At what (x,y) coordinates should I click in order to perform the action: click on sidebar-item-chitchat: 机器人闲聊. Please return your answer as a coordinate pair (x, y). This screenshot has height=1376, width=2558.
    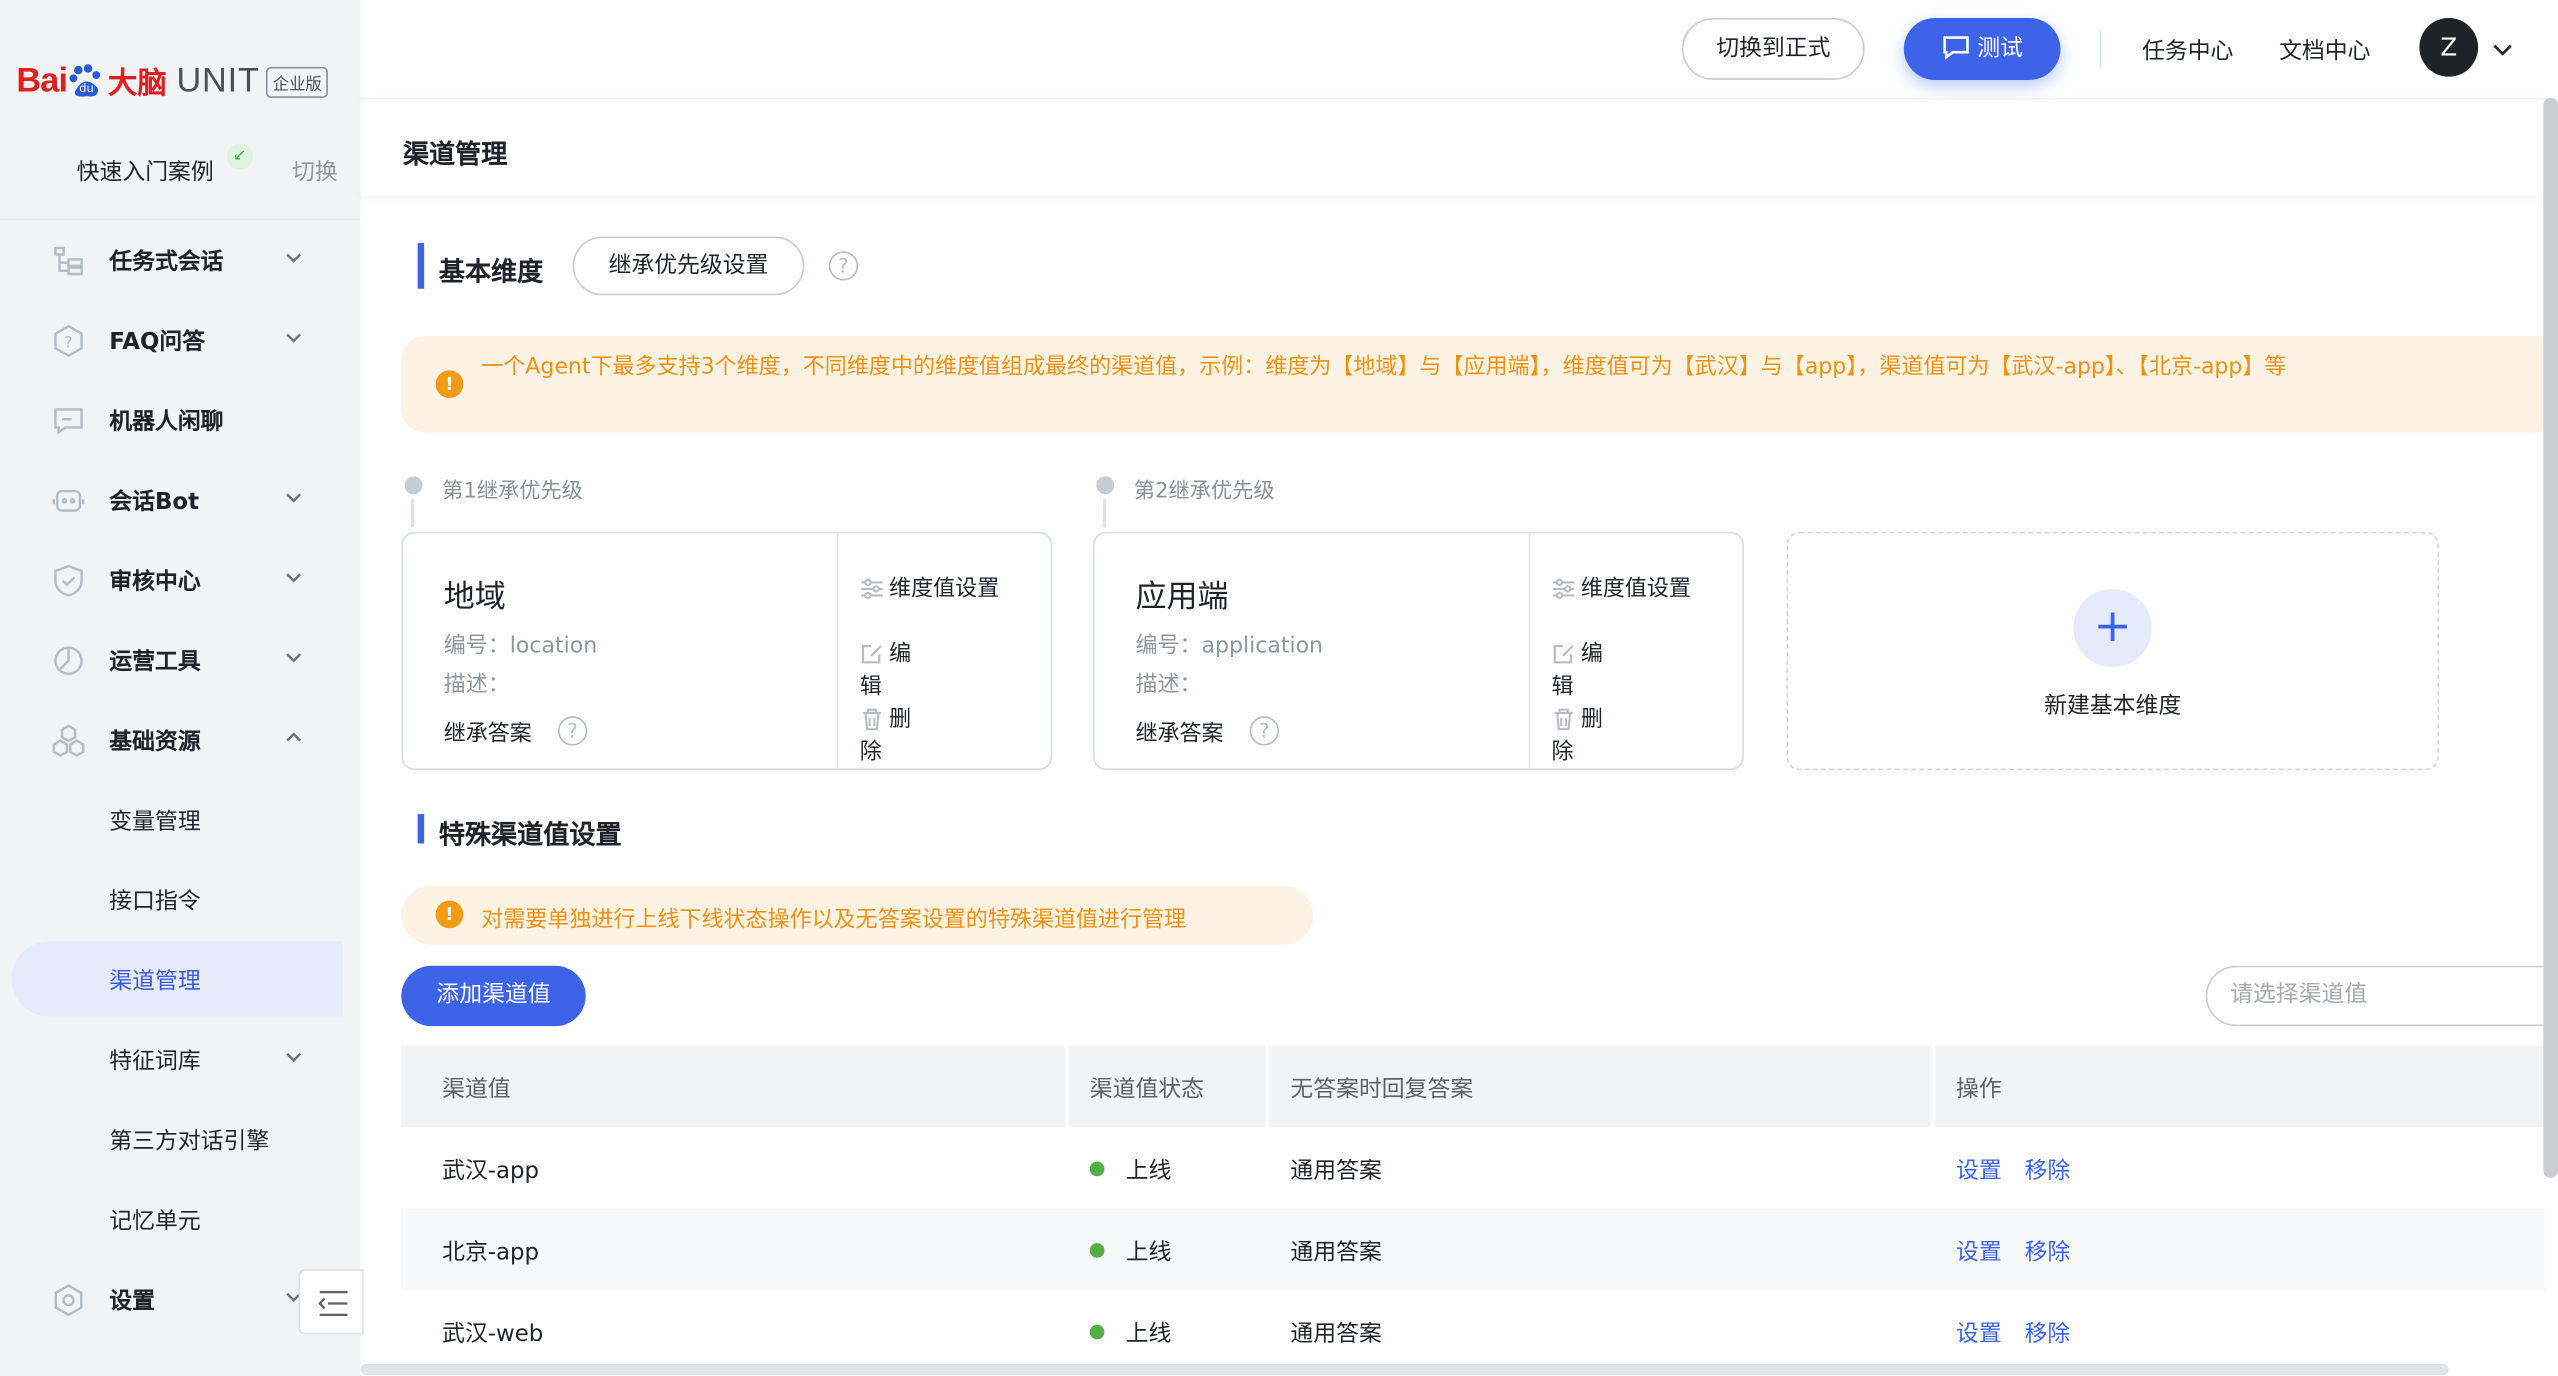
    Looking at the image, I should click on (176, 419).